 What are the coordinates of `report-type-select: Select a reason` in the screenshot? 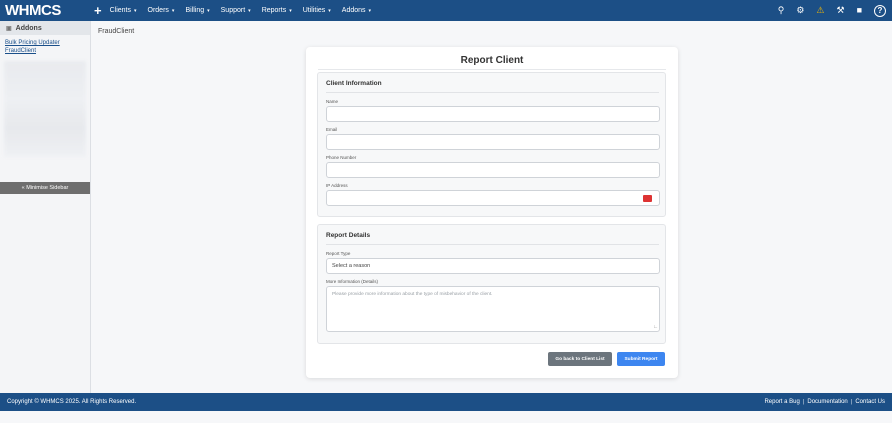 It's located at (493, 266).